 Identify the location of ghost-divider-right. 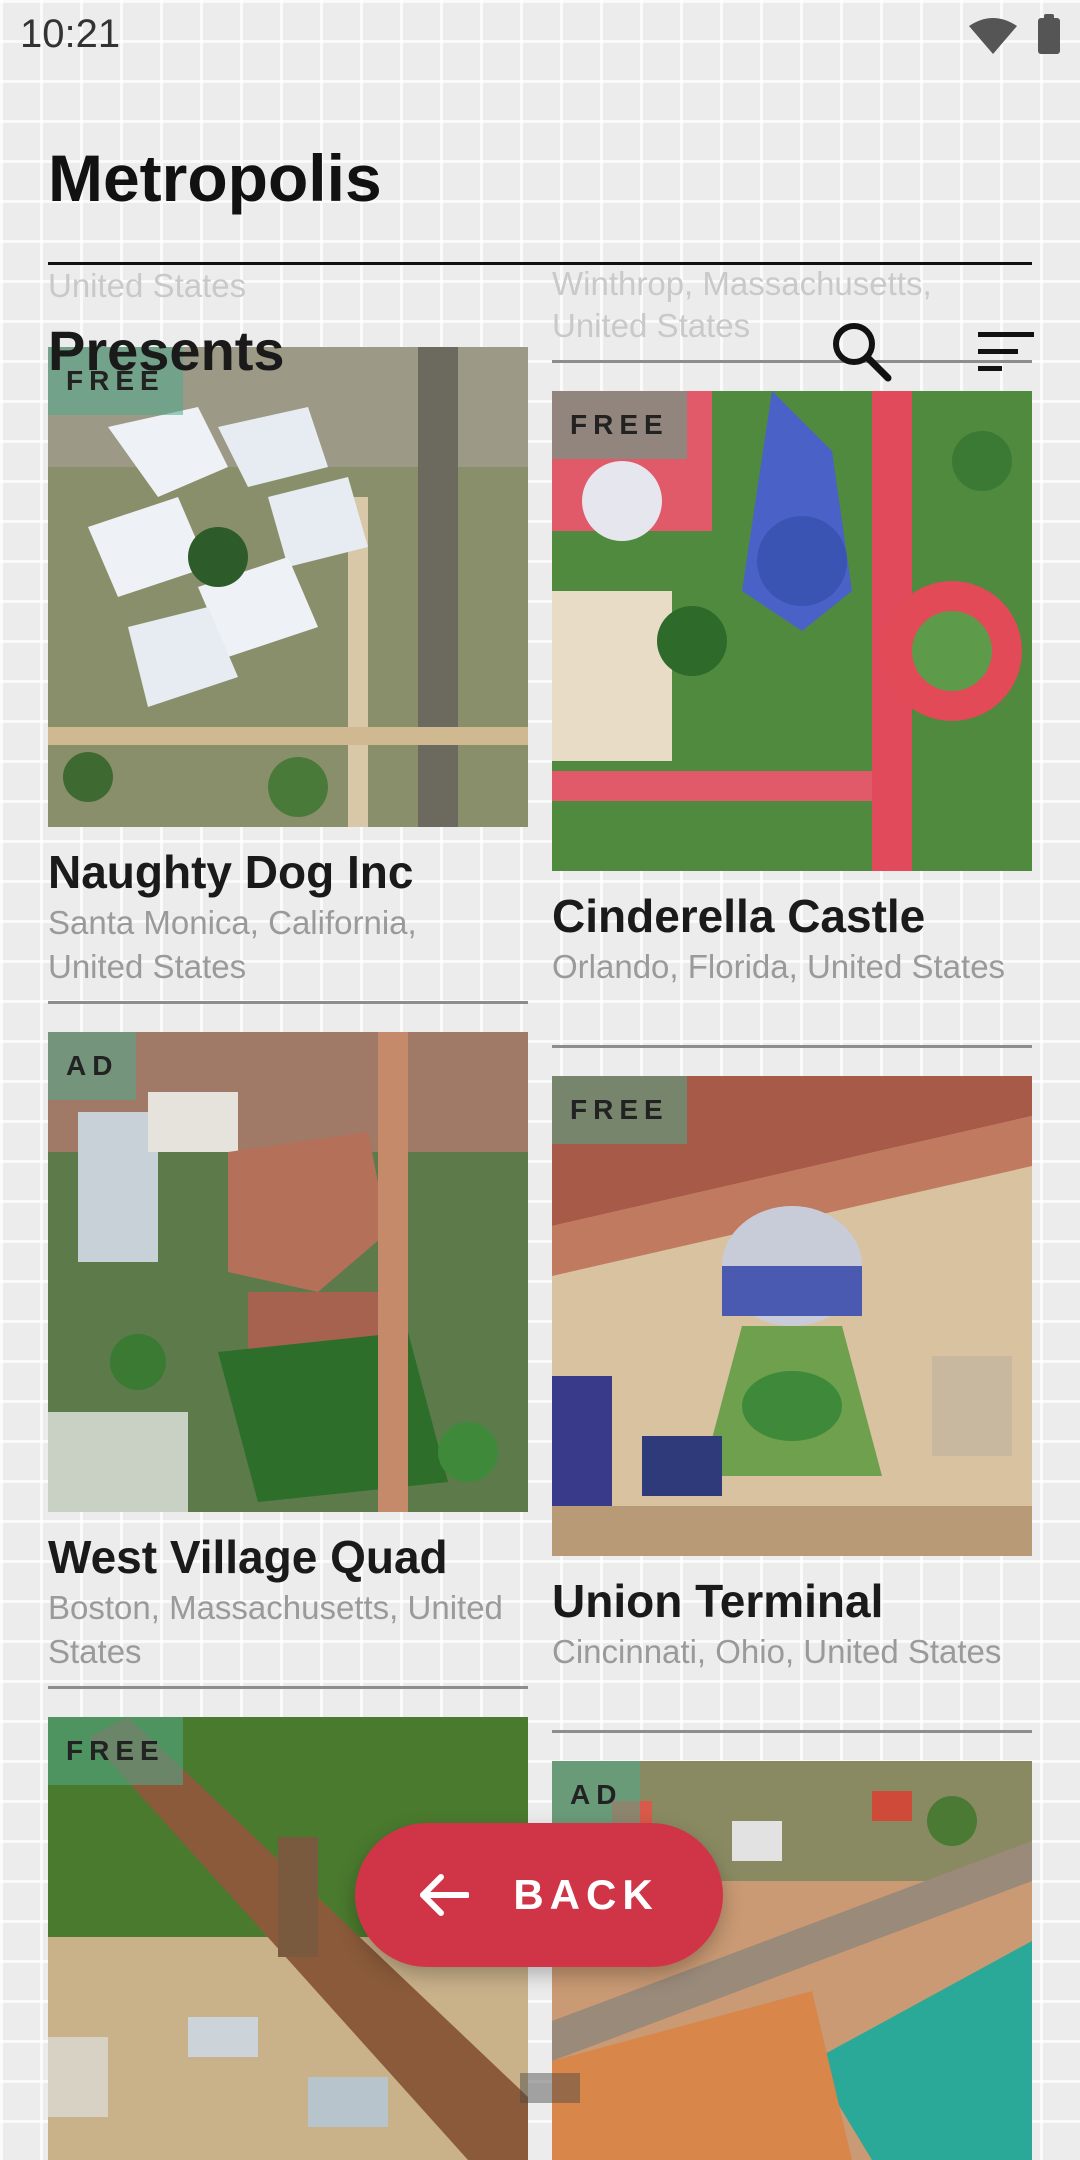
(792, 361).